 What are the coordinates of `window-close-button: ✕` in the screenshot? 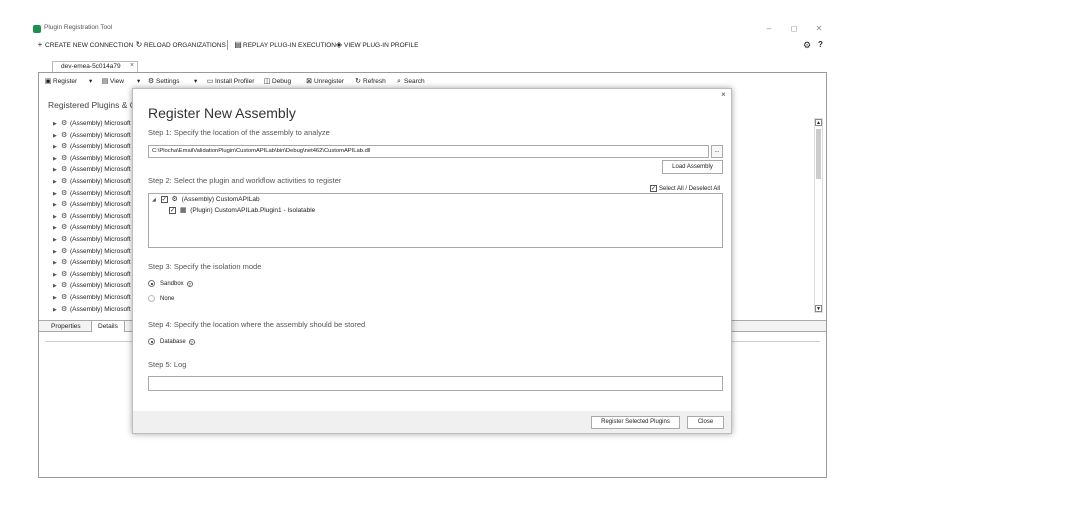 It's located at (819, 29).